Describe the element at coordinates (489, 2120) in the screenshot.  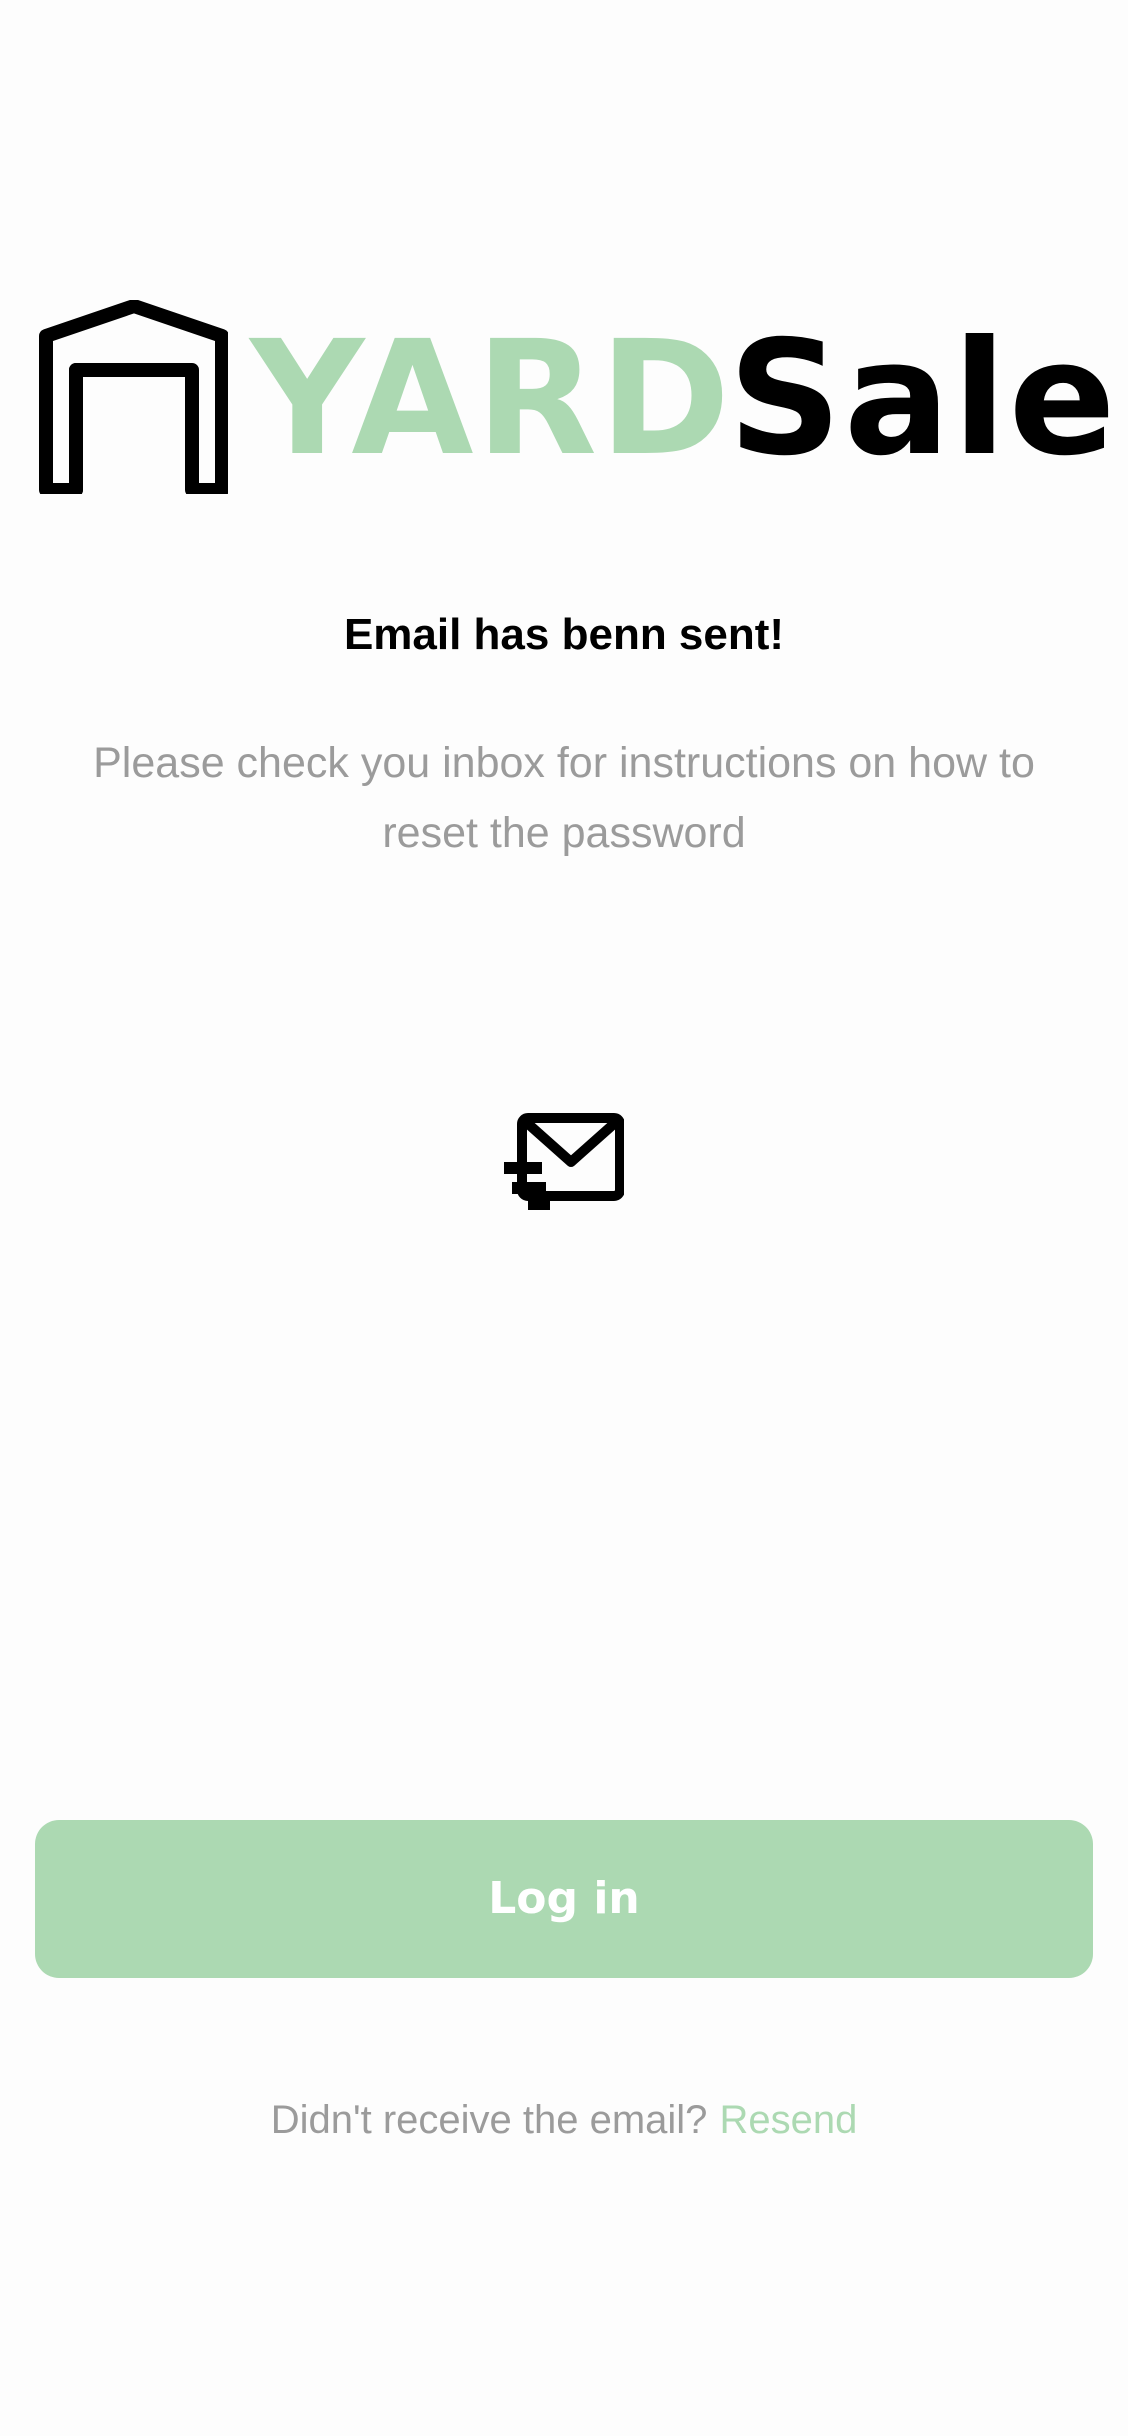
I see `resend-prompt: Didn't receive the email?` at that location.